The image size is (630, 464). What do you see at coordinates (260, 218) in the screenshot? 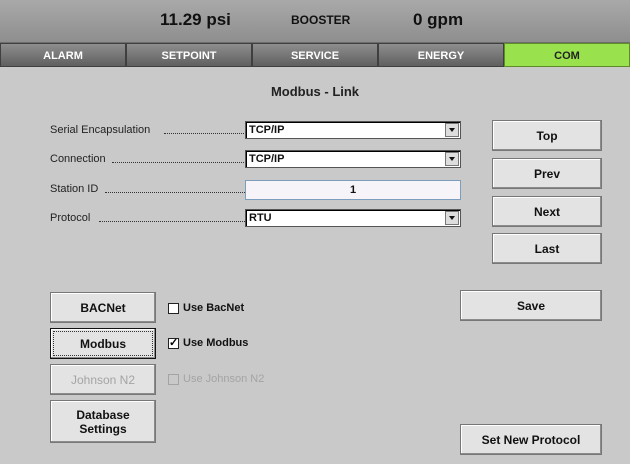
I see `protocol-value: RTU` at bounding box center [260, 218].